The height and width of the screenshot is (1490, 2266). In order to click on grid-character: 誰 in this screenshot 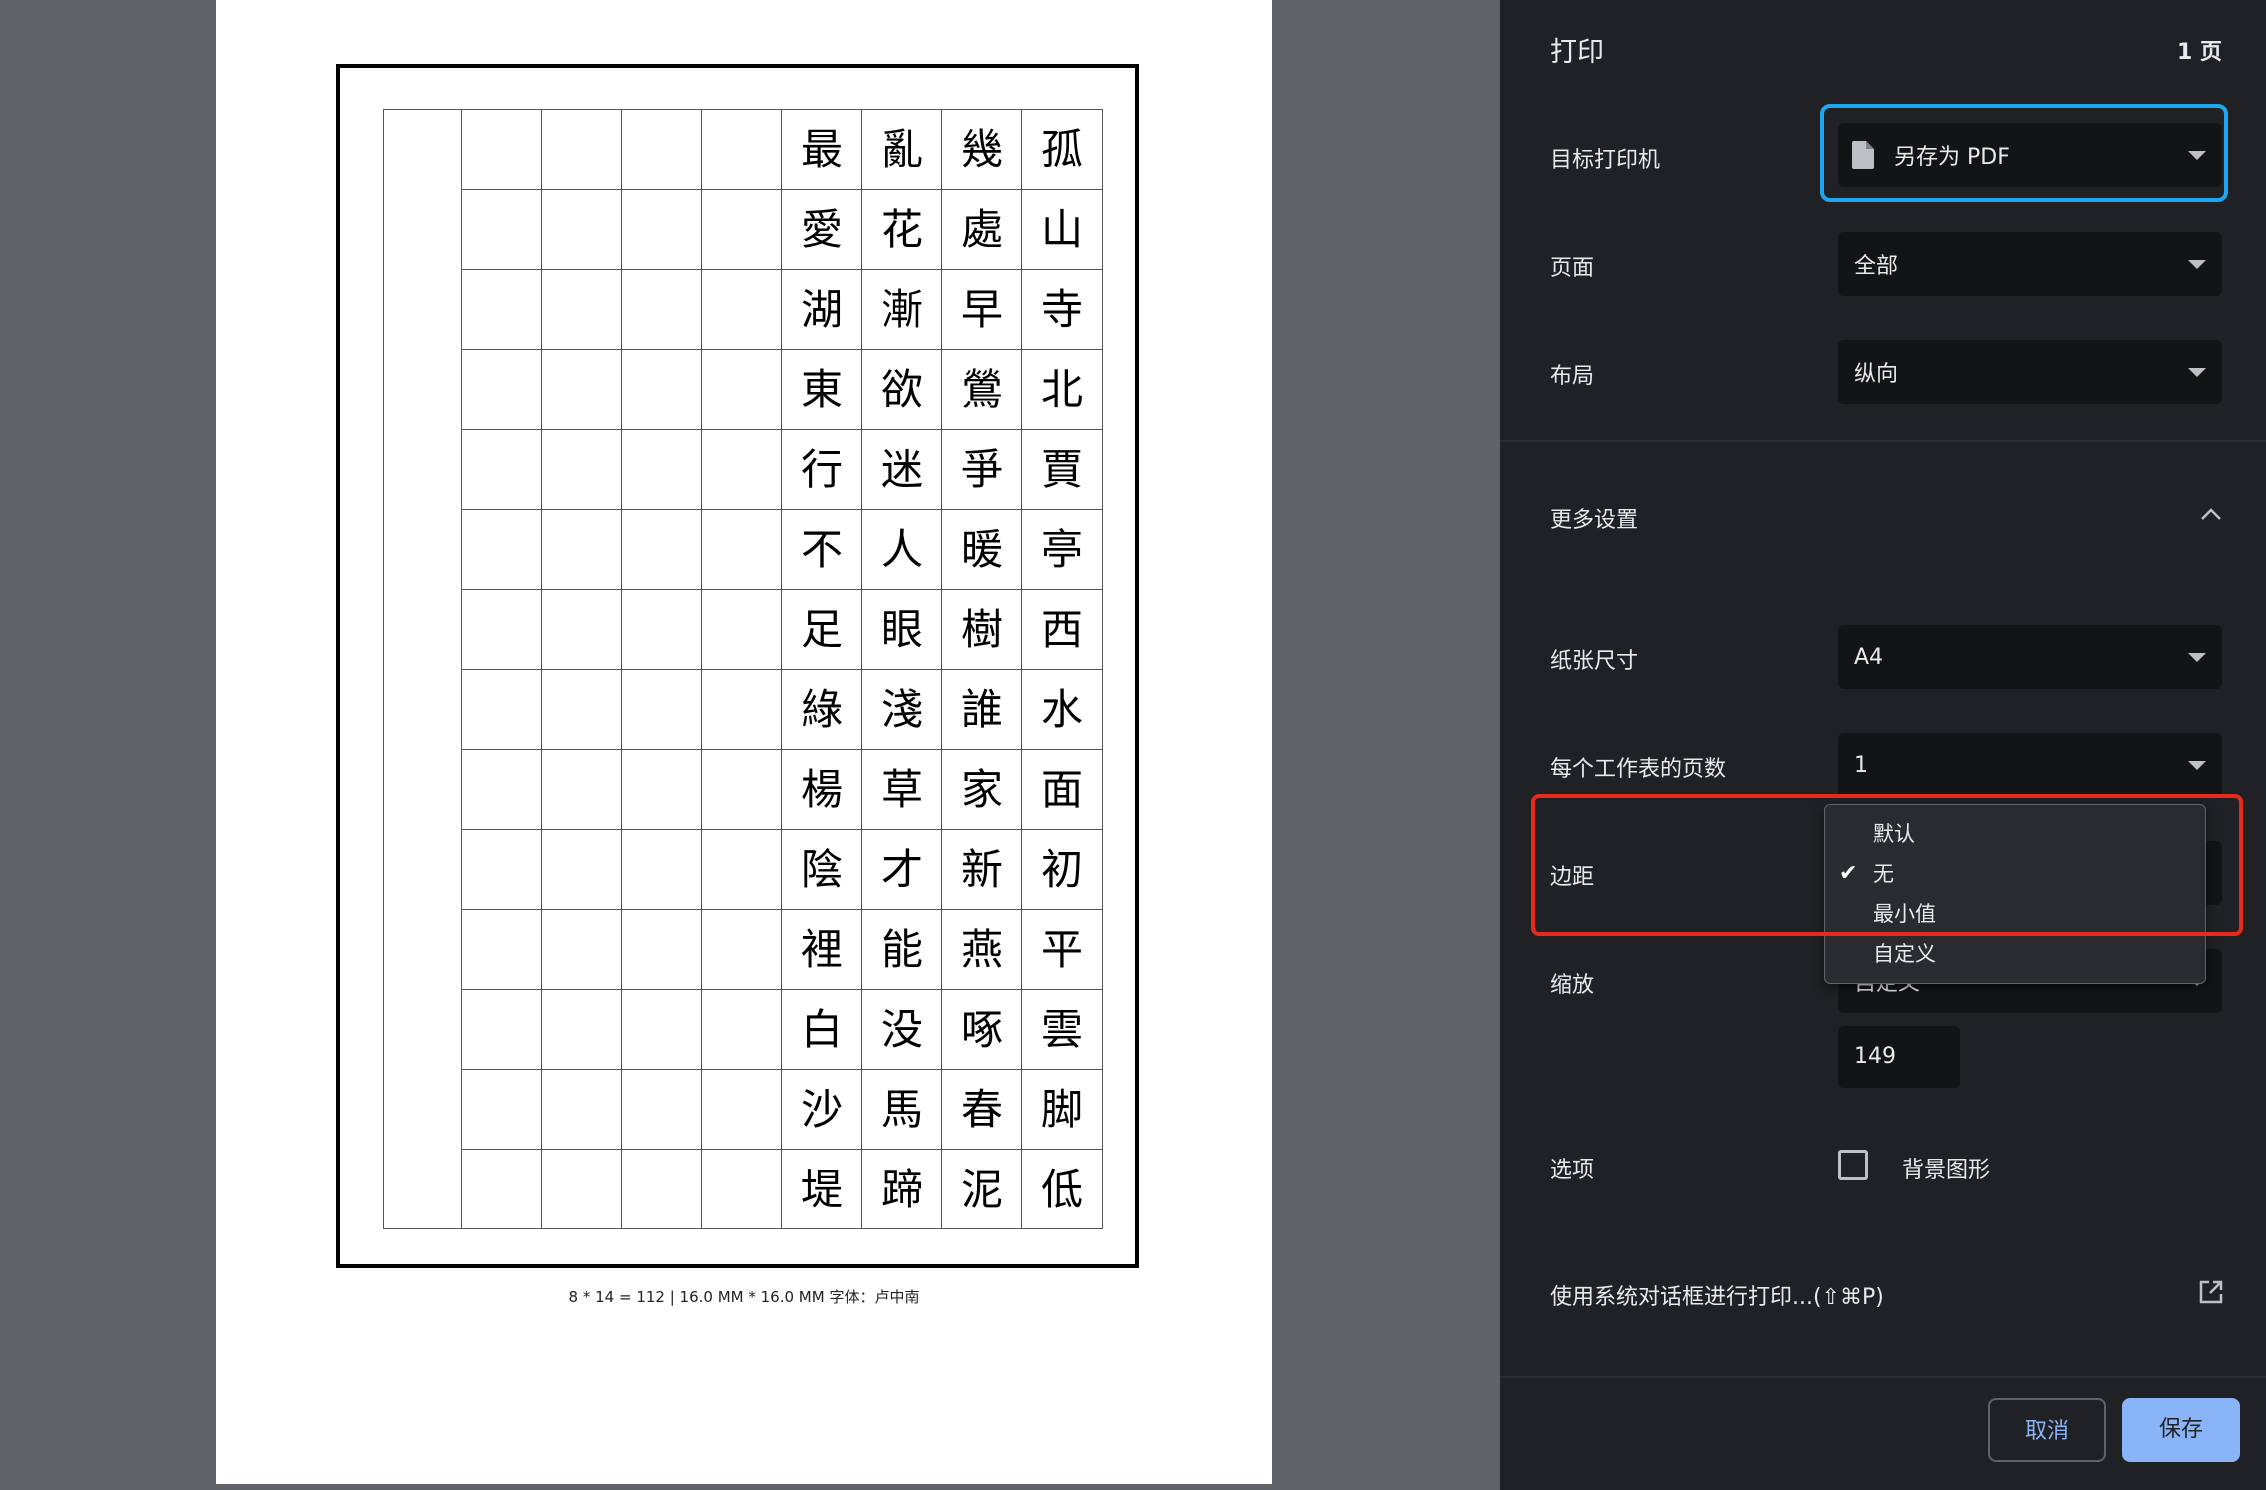, I will do `click(981, 709)`.